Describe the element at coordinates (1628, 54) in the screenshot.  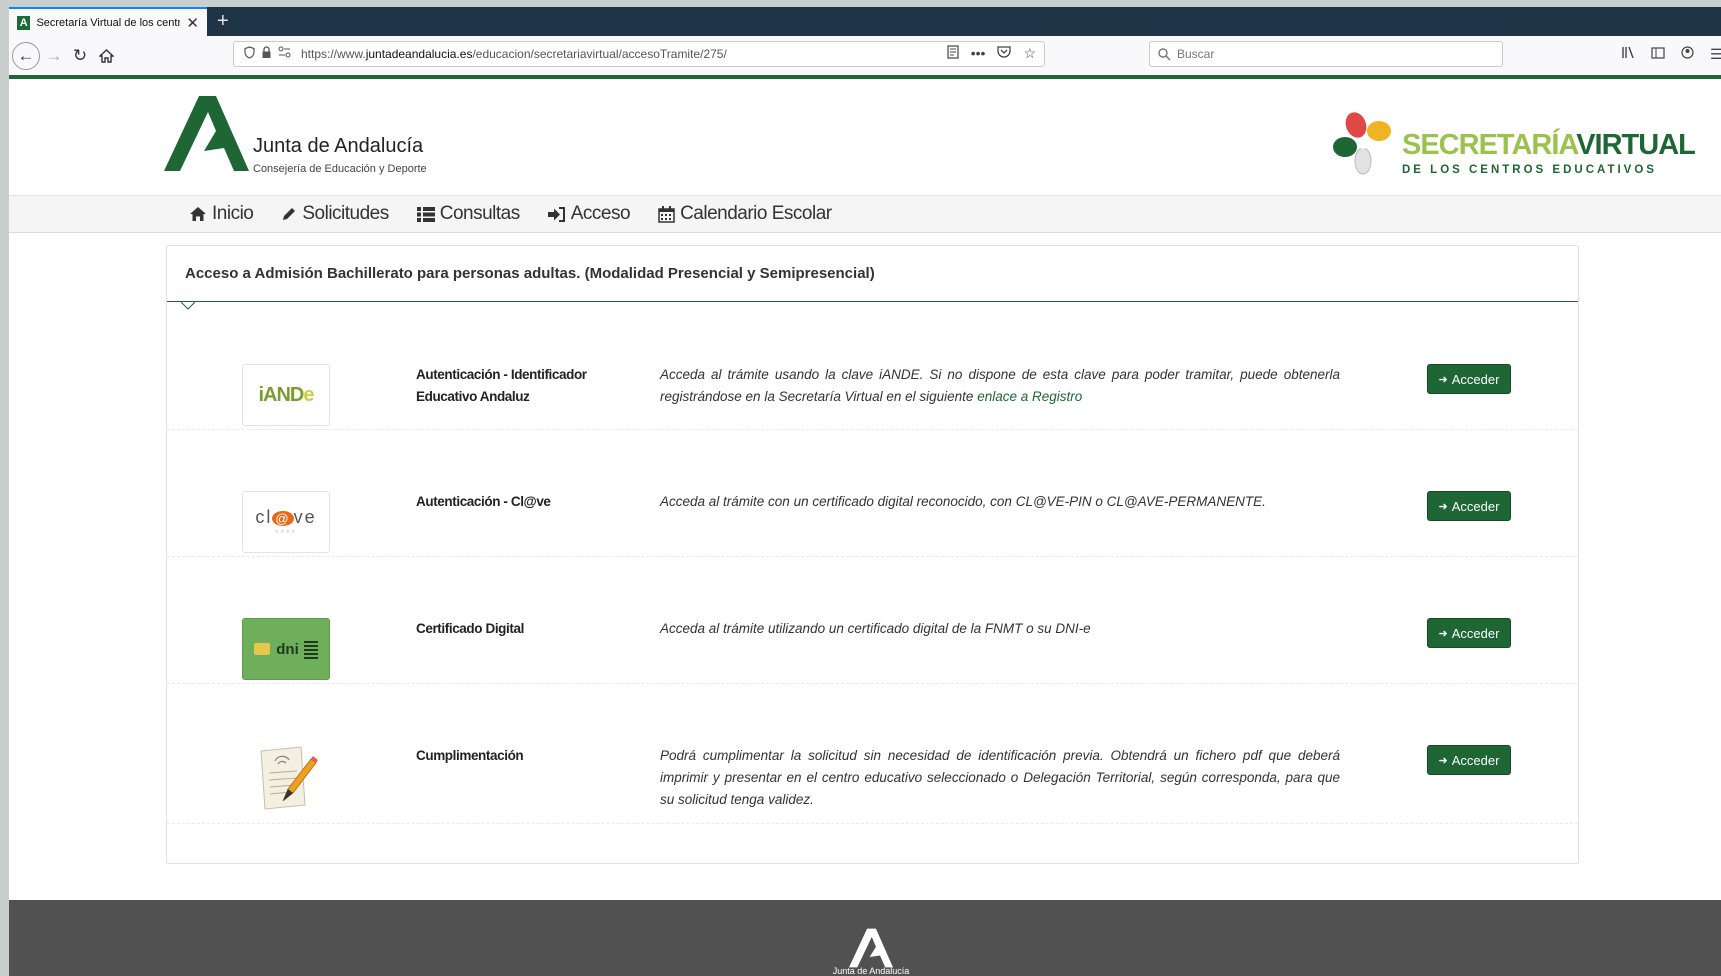
I see `library-icon` at that location.